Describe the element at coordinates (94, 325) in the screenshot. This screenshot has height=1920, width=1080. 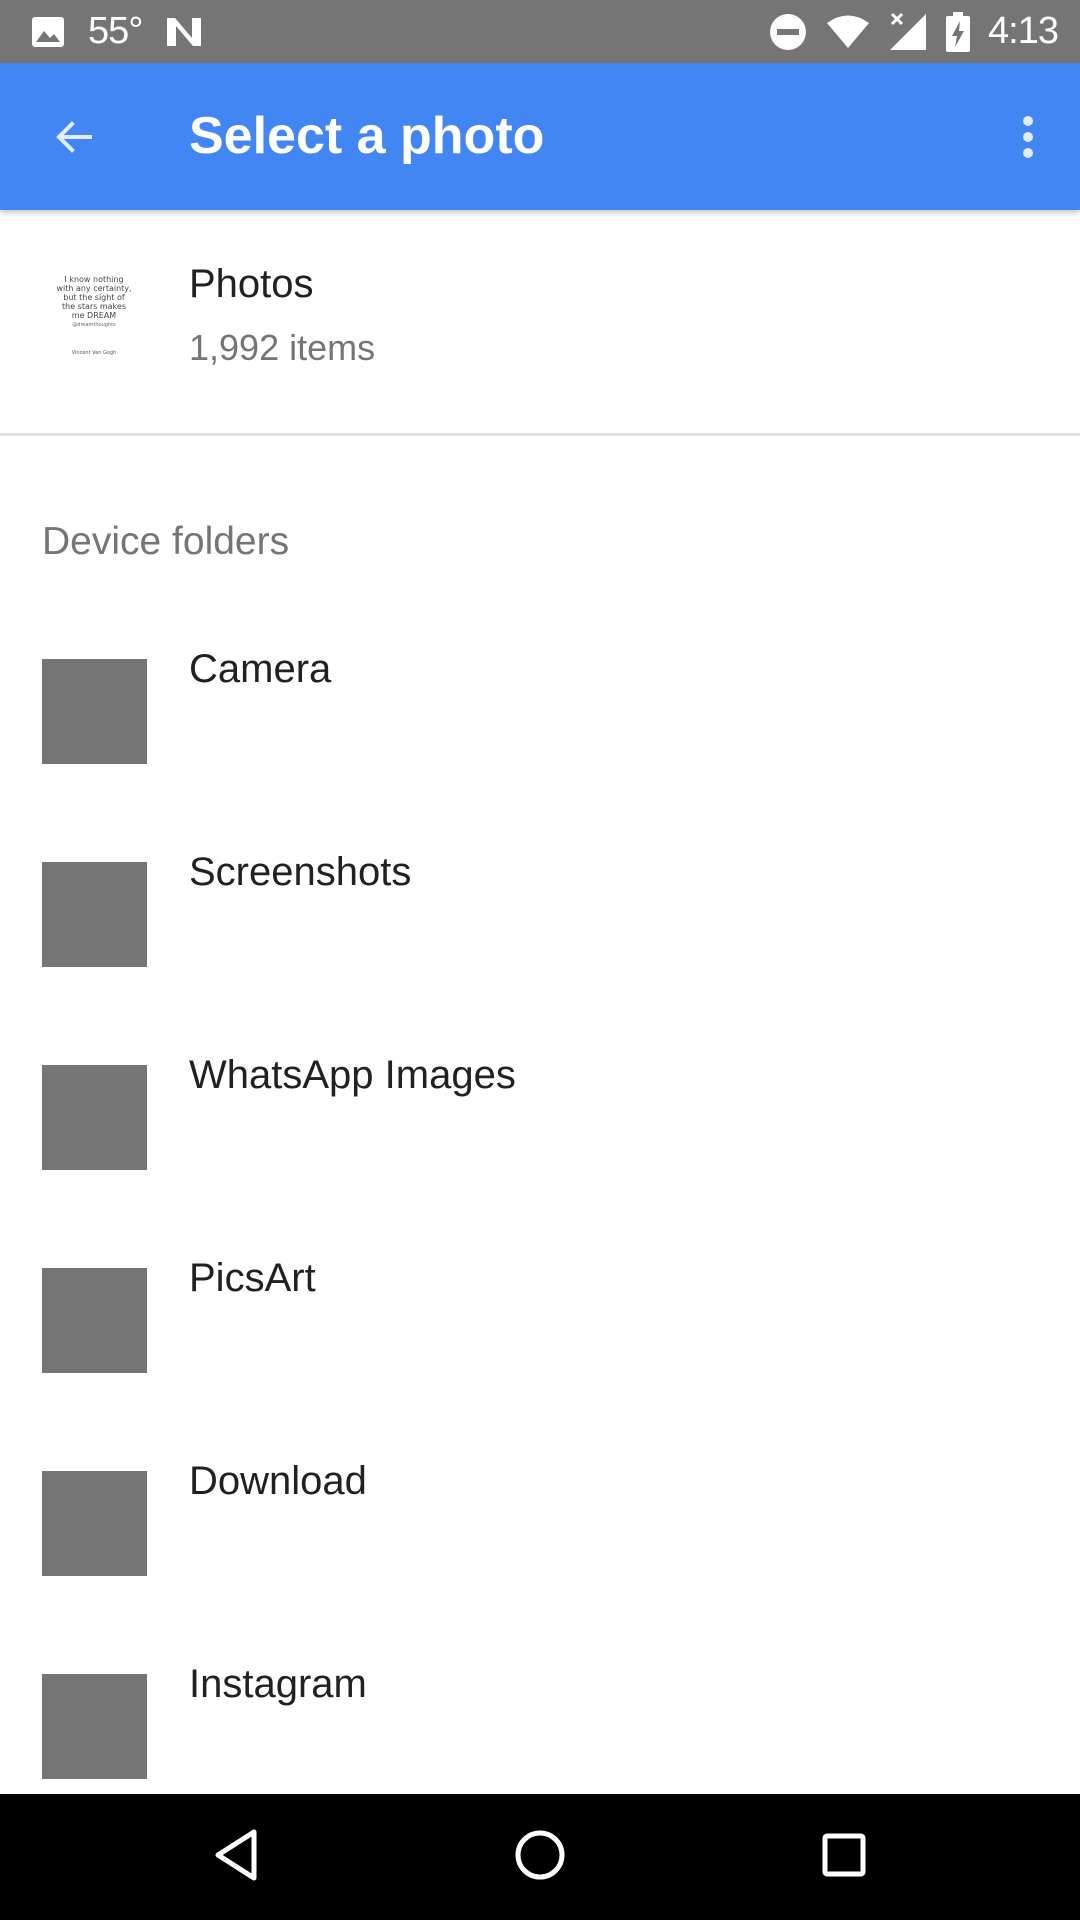
I see `thumbnail-signature: @dreamthoughts` at that location.